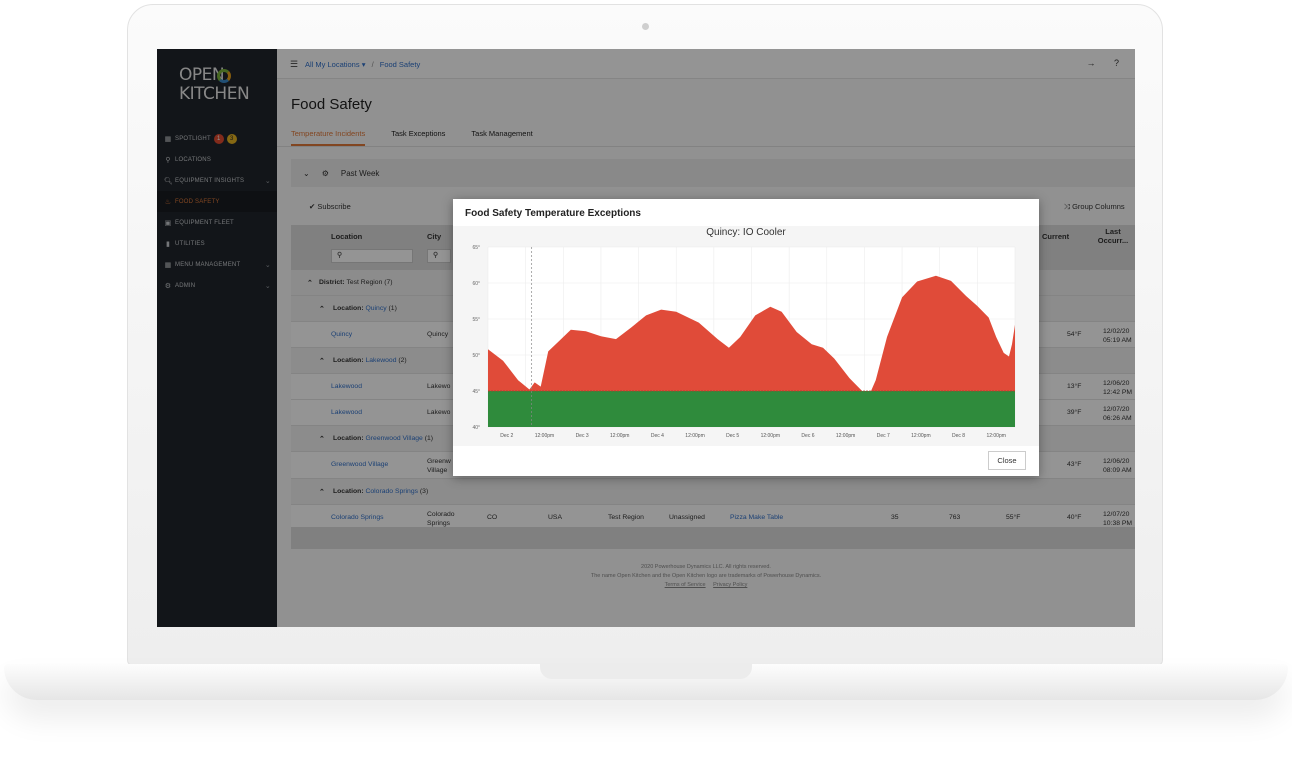 The image size is (1292, 767). I want to click on x-tick-label: Dec 5, so click(732, 436).